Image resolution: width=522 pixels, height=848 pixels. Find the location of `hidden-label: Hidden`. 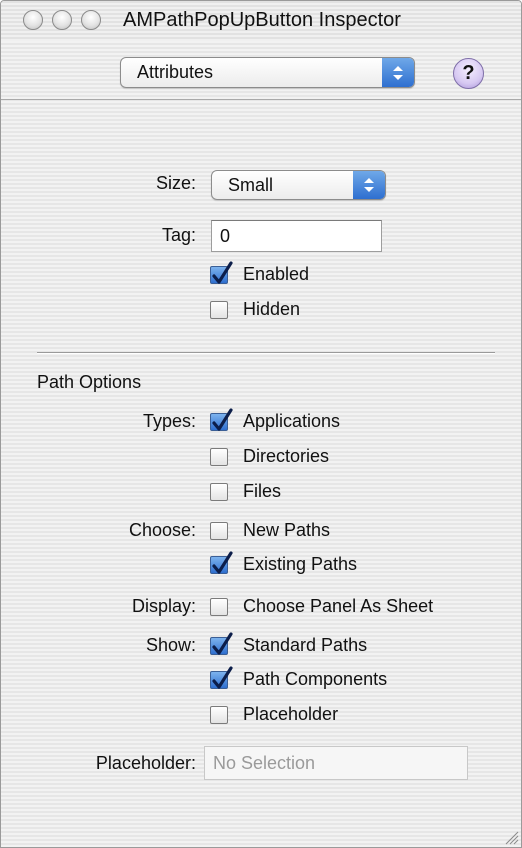

hidden-label: Hidden is located at coordinates (272, 309).